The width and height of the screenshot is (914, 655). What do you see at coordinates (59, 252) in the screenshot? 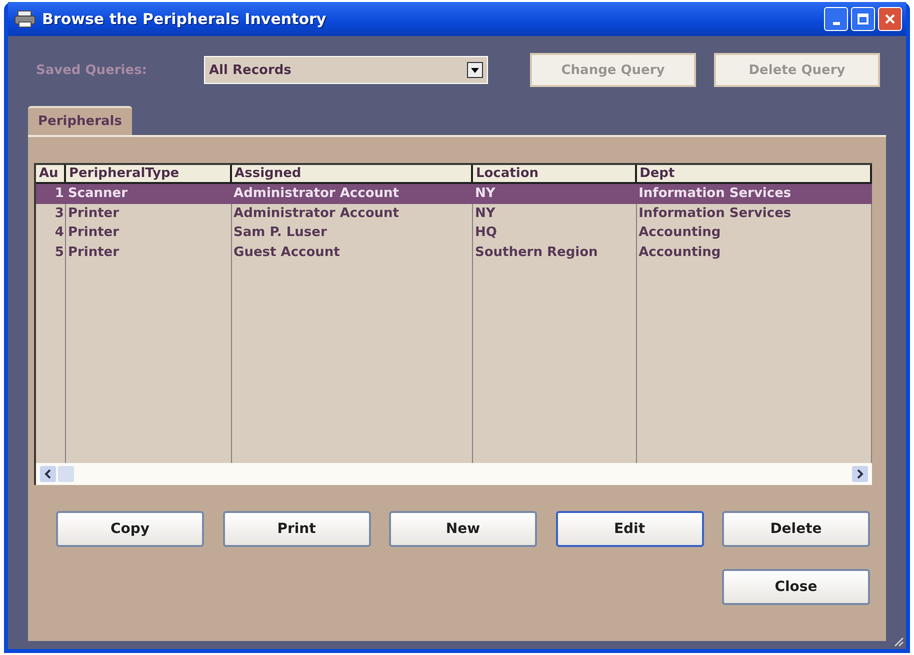
I see `table-cell: 5` at bounding box center [59, 252].